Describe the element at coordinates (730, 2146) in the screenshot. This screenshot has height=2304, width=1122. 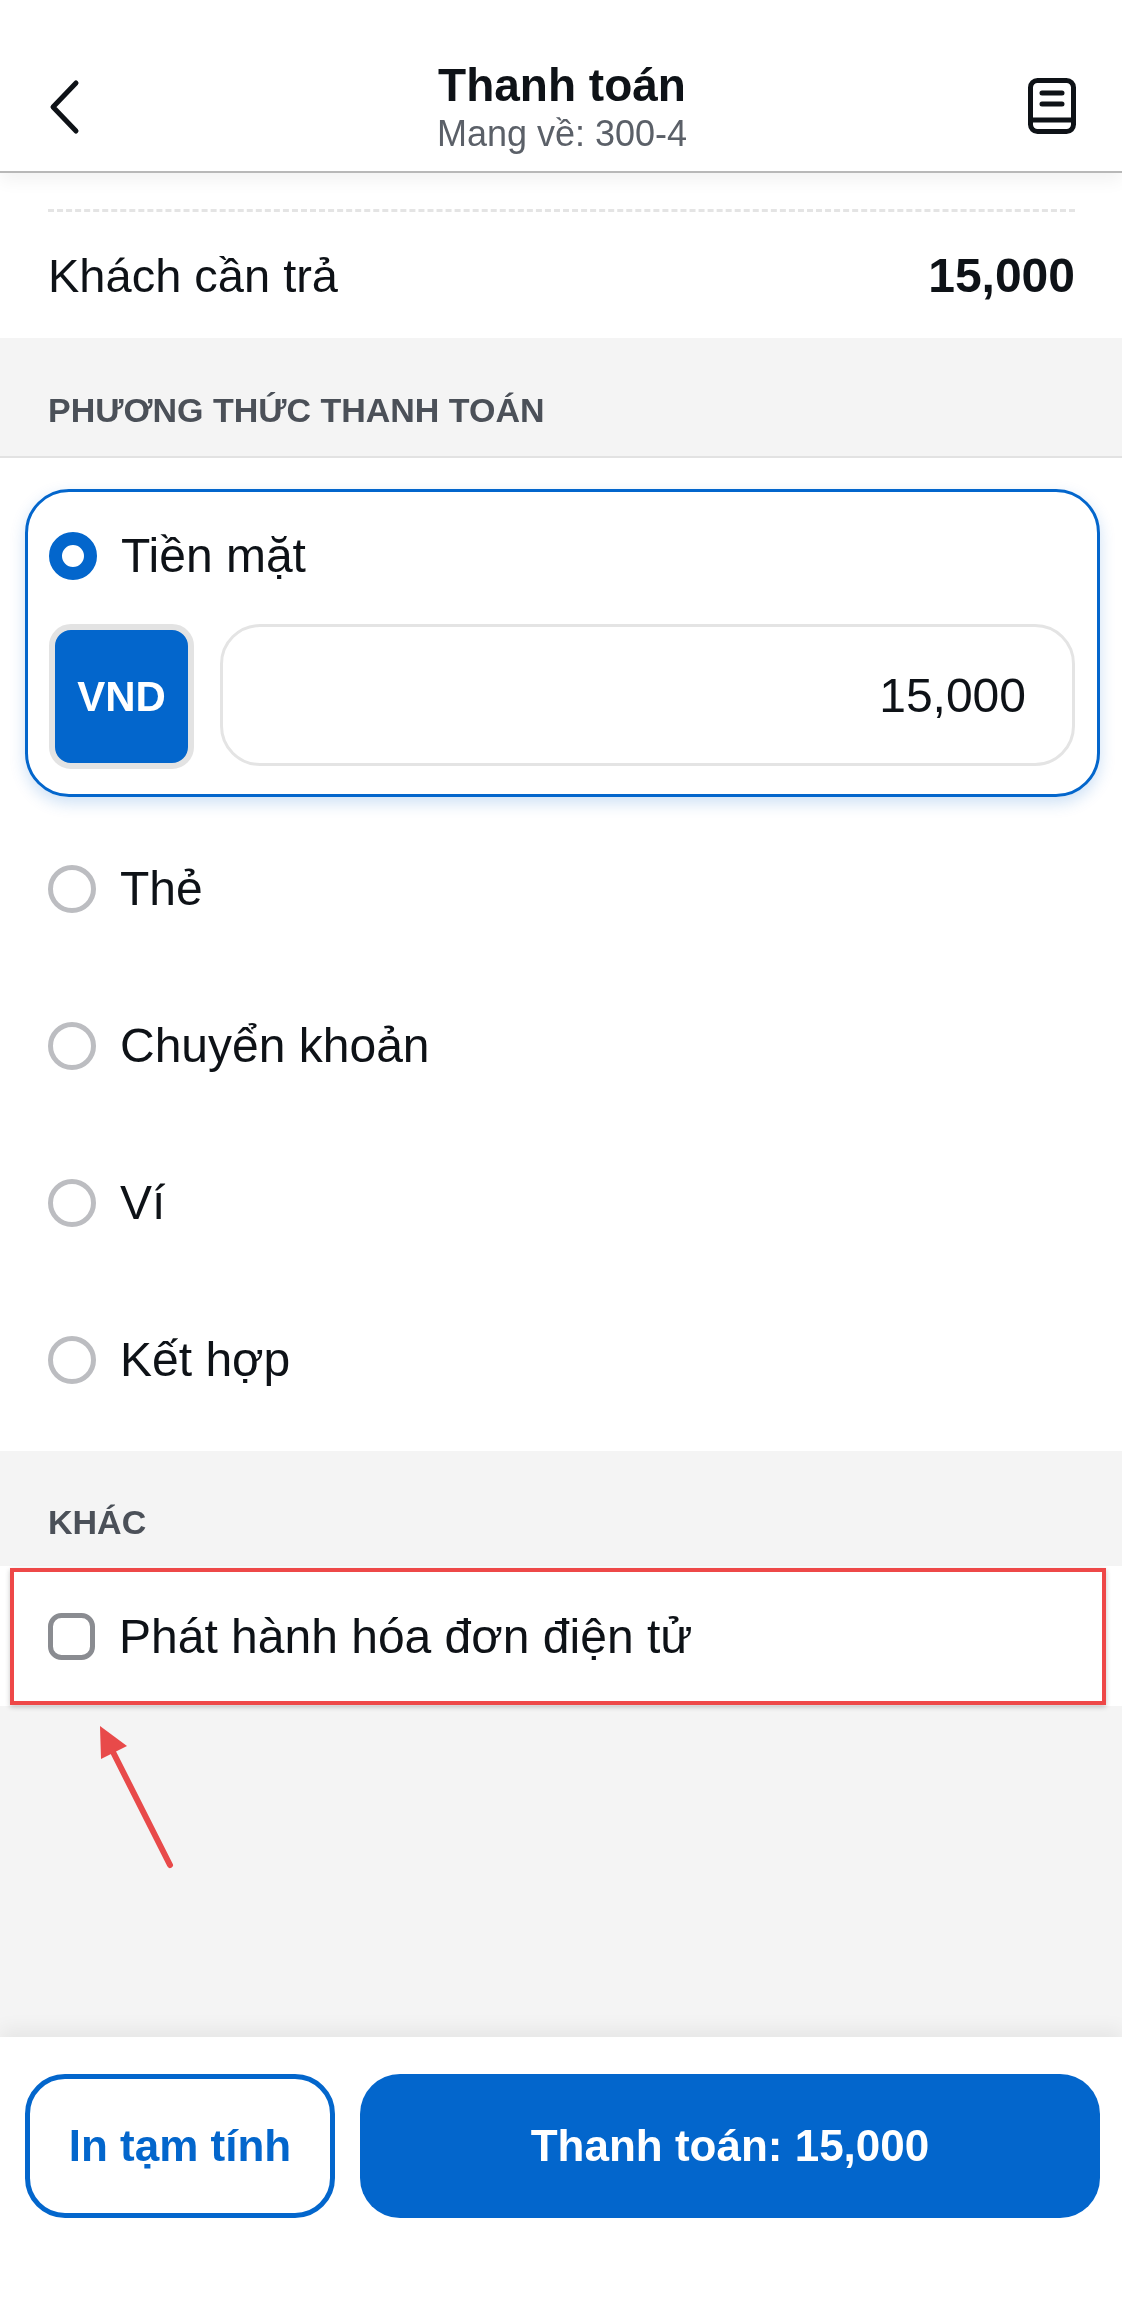
I see `pay-button: Thanh toán: 15,000` at that location.